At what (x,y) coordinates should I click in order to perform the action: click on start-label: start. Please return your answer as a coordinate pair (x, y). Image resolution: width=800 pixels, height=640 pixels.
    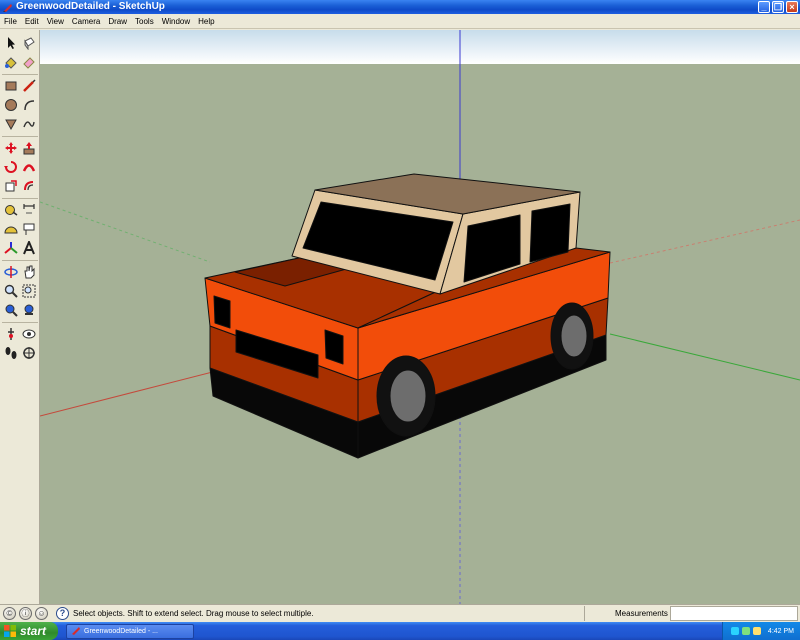
    Looking at the image, I should click on (33, 631).